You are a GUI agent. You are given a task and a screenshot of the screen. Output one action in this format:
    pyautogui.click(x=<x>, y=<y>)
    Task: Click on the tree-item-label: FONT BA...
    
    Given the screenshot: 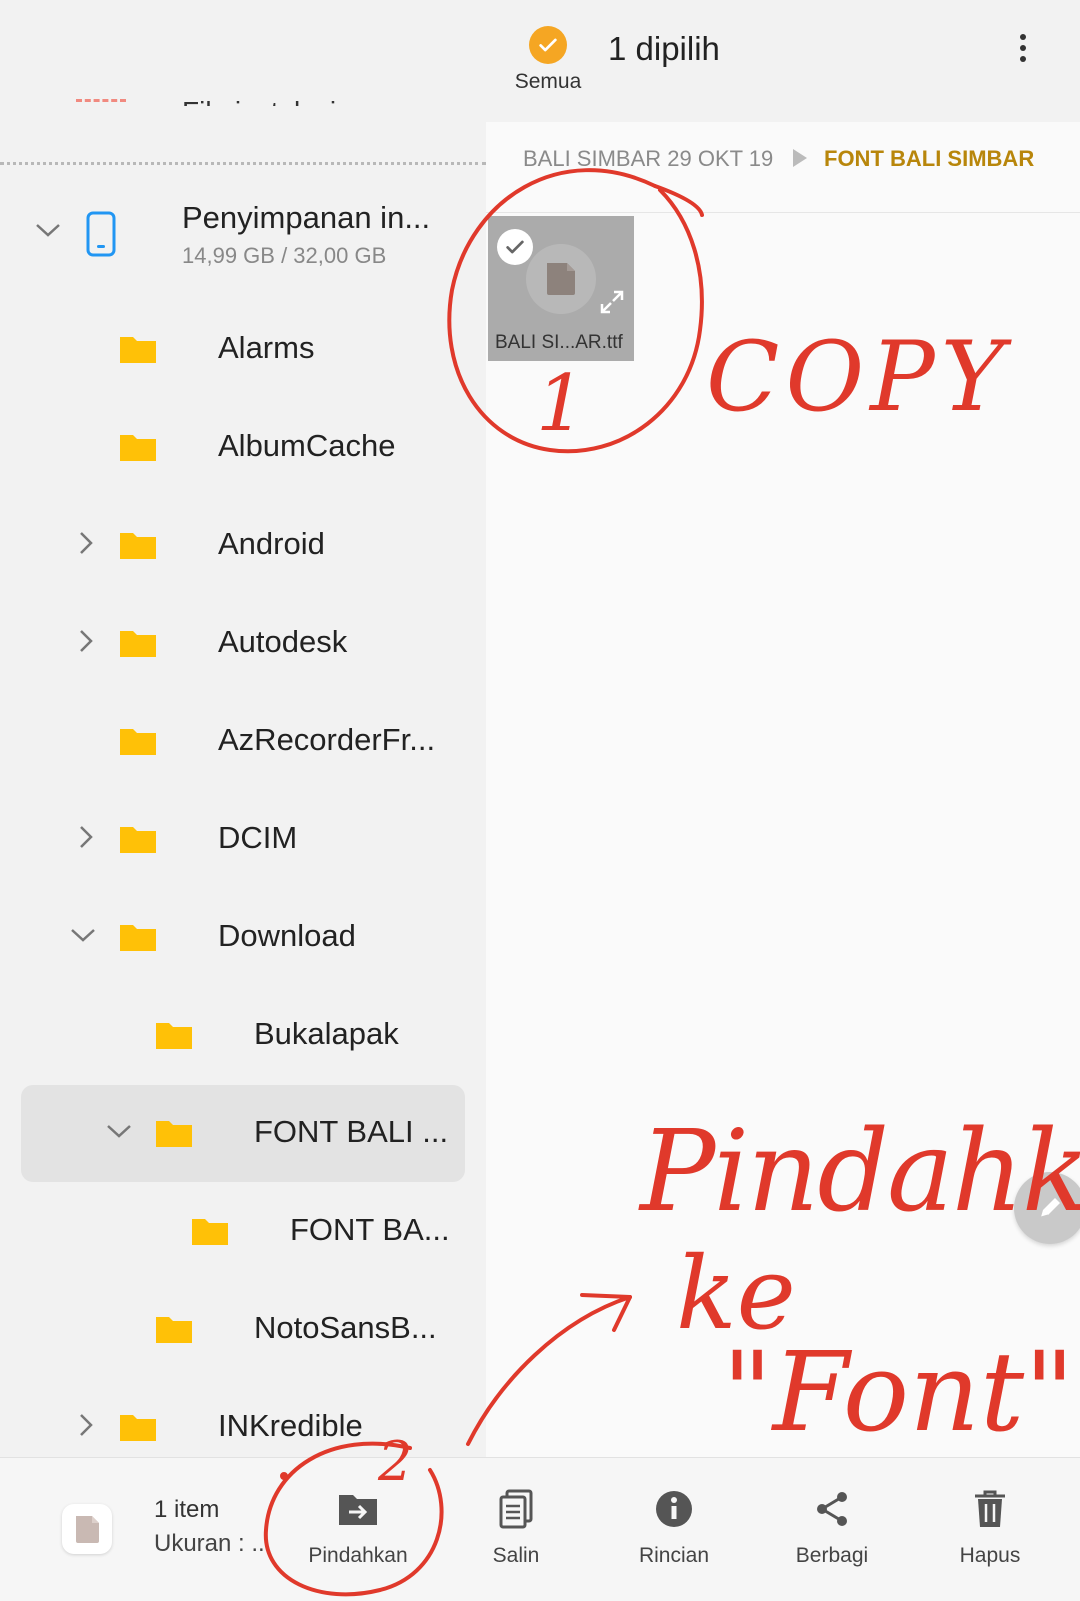 What is the action you would take?
    pyautogui.click(x=370, y=1229)
    